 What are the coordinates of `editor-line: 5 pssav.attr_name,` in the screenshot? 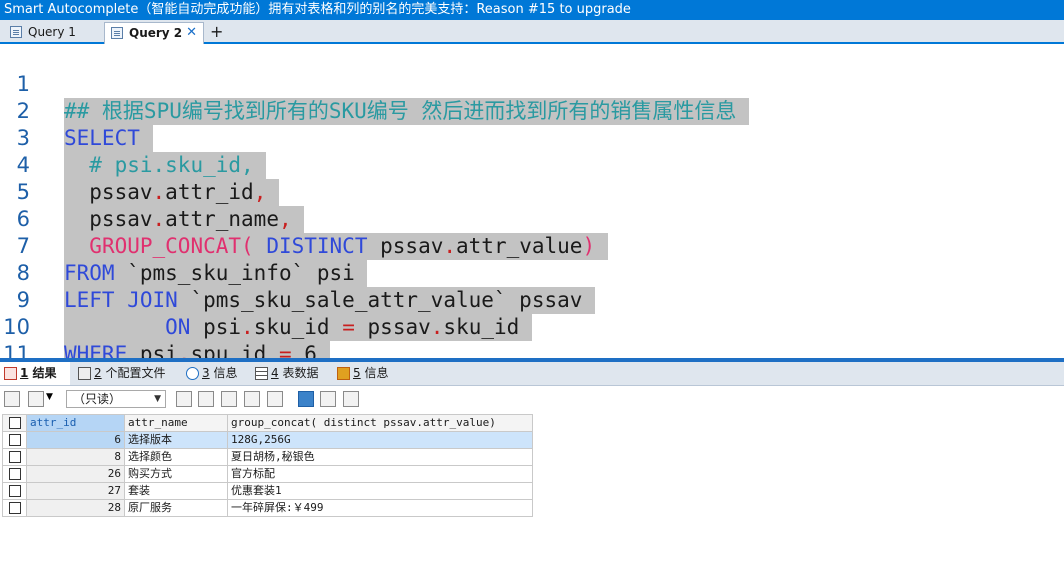 It's located at (532, 192).